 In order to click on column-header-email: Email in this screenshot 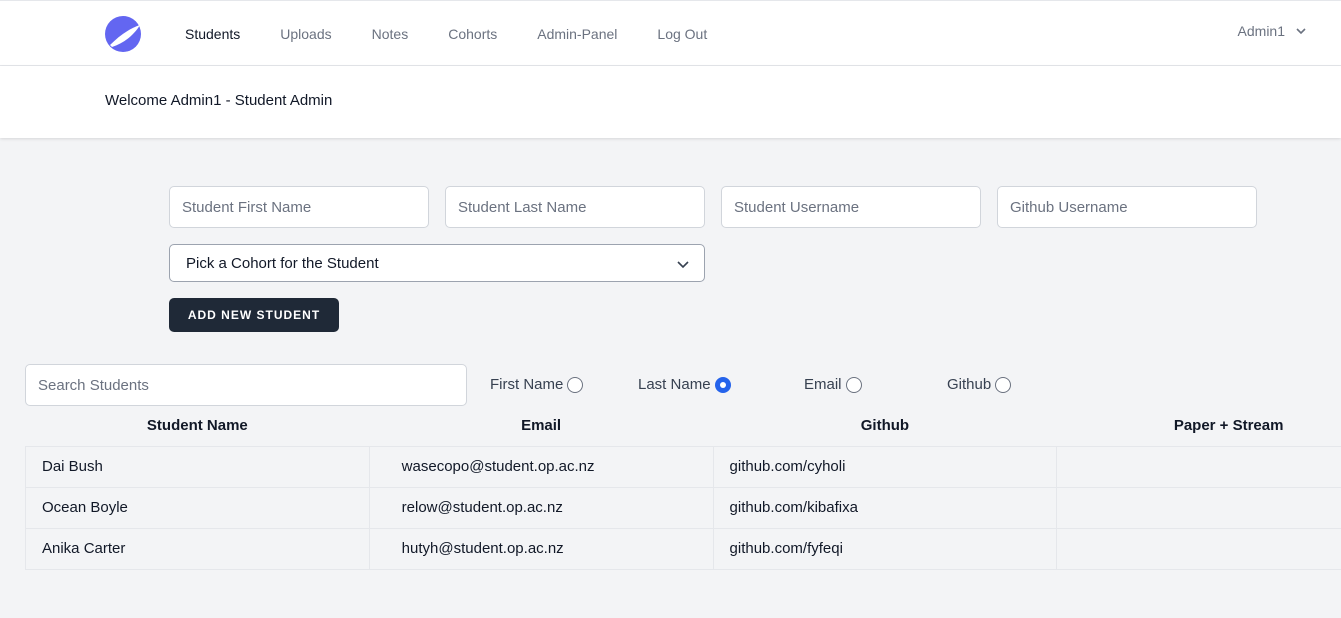, I will do `click(541, 426)`.